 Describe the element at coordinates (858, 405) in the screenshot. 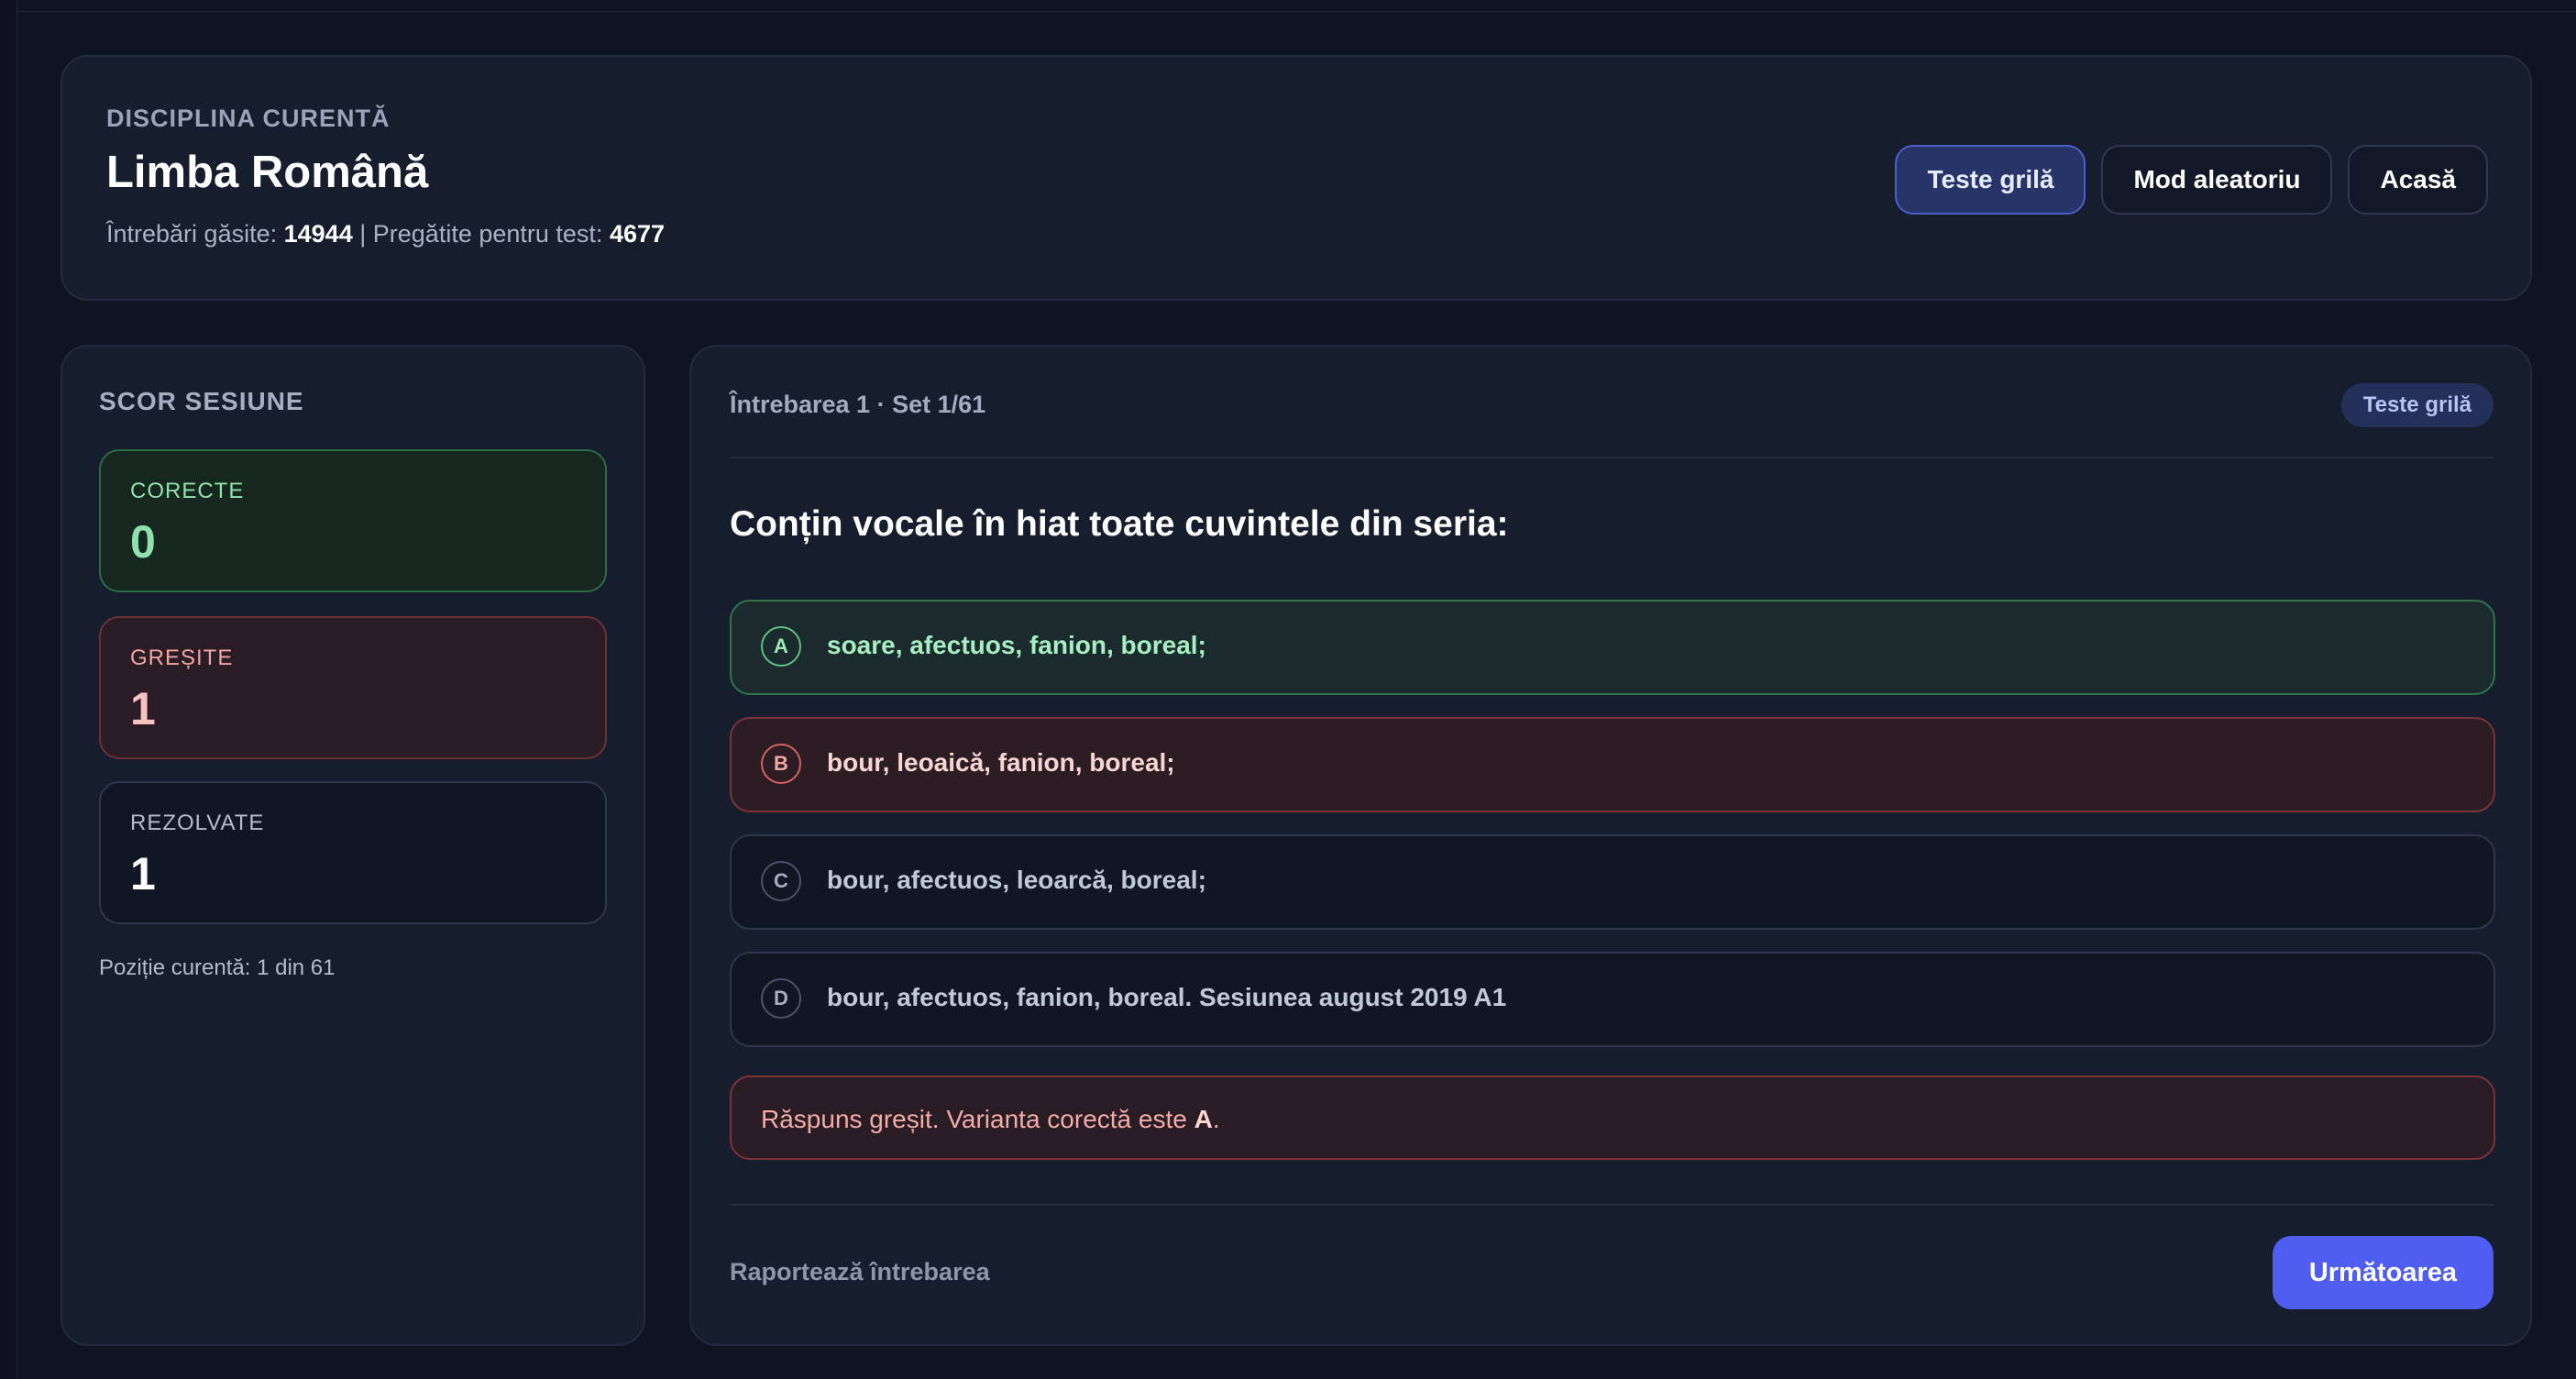

I see `question-meta: Întrebarea 1 · Set 1/61` at that location.